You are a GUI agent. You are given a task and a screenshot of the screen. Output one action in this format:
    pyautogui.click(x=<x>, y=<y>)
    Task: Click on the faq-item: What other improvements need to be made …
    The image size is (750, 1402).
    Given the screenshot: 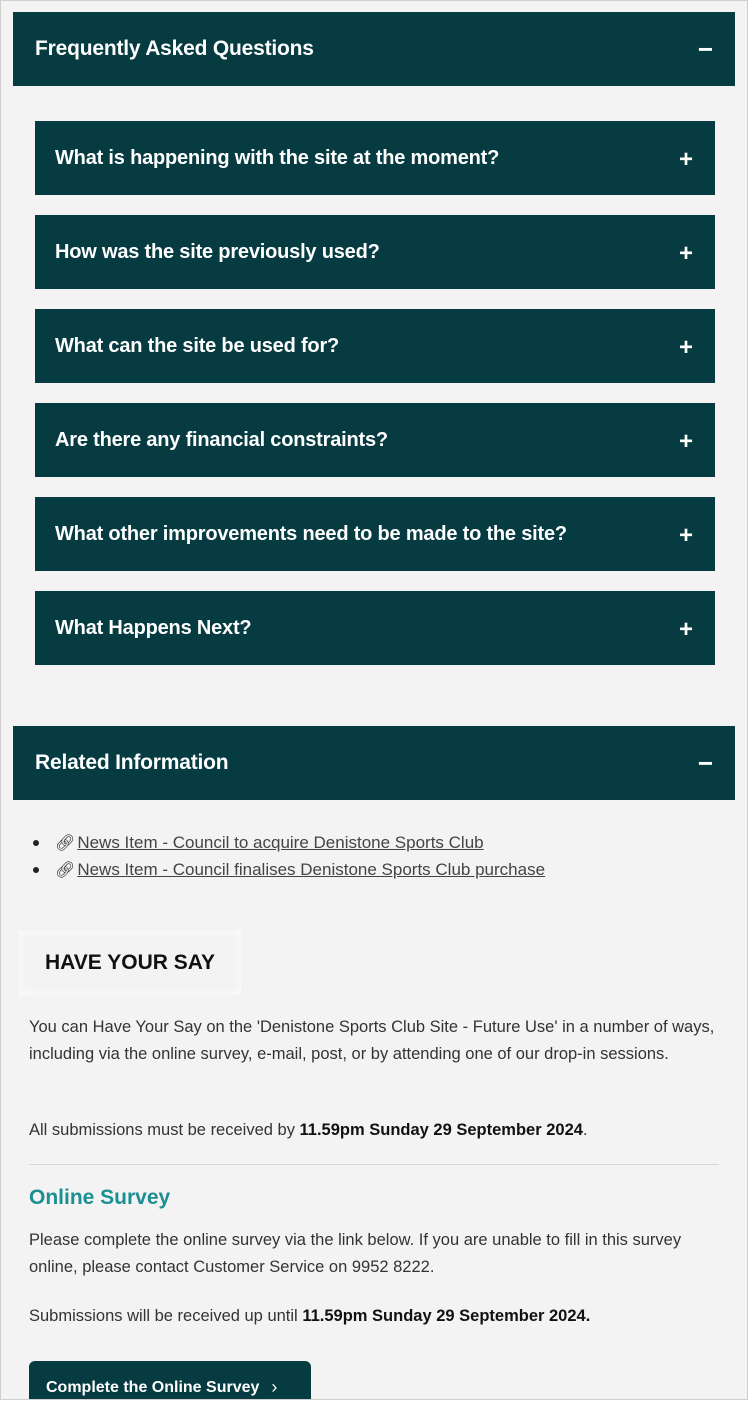 What is the action you would take?
    pyautogui.click(x=375, y=534)
    